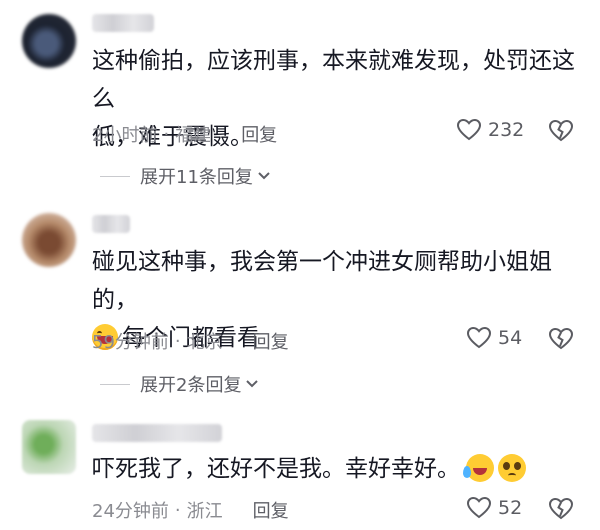  What do you see at coordinates (204, 511) in the screenshot?
I see `comment-location: 浙江` at bounding box center [204, 511].